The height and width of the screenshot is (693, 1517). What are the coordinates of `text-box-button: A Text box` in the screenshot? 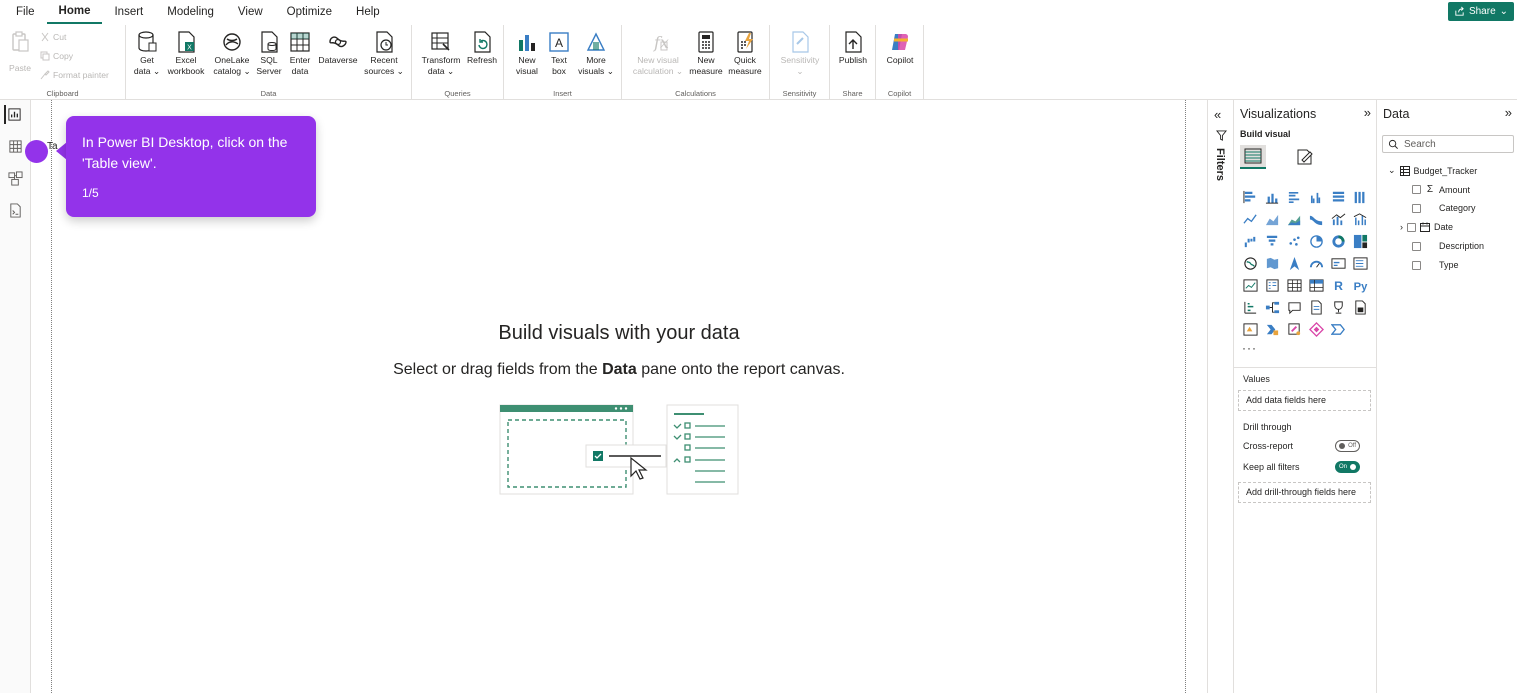 It's located at (559, 53).